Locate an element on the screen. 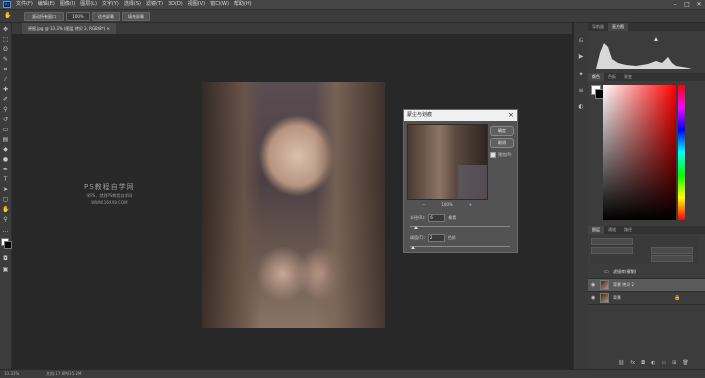  lock-icon: 🔒 is located at coordinates (677, 298).